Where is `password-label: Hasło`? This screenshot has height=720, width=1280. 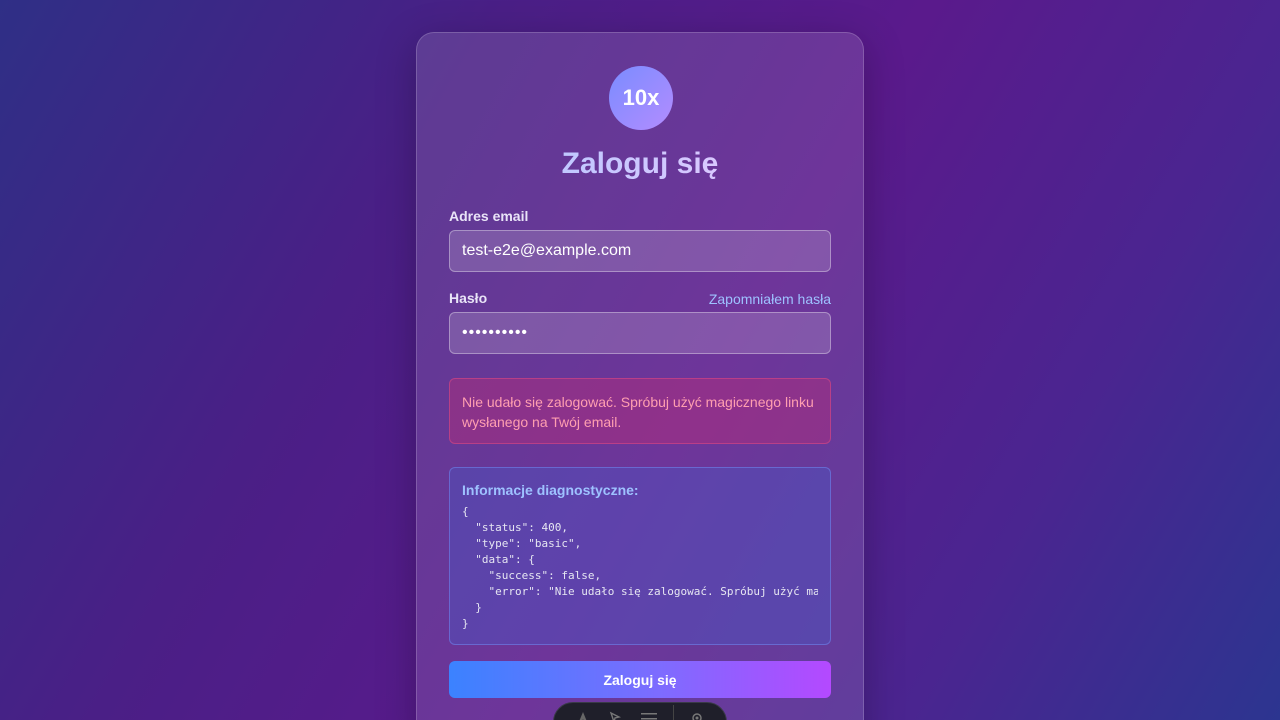 password-label: Hasło is located at coordinates (468, 298).